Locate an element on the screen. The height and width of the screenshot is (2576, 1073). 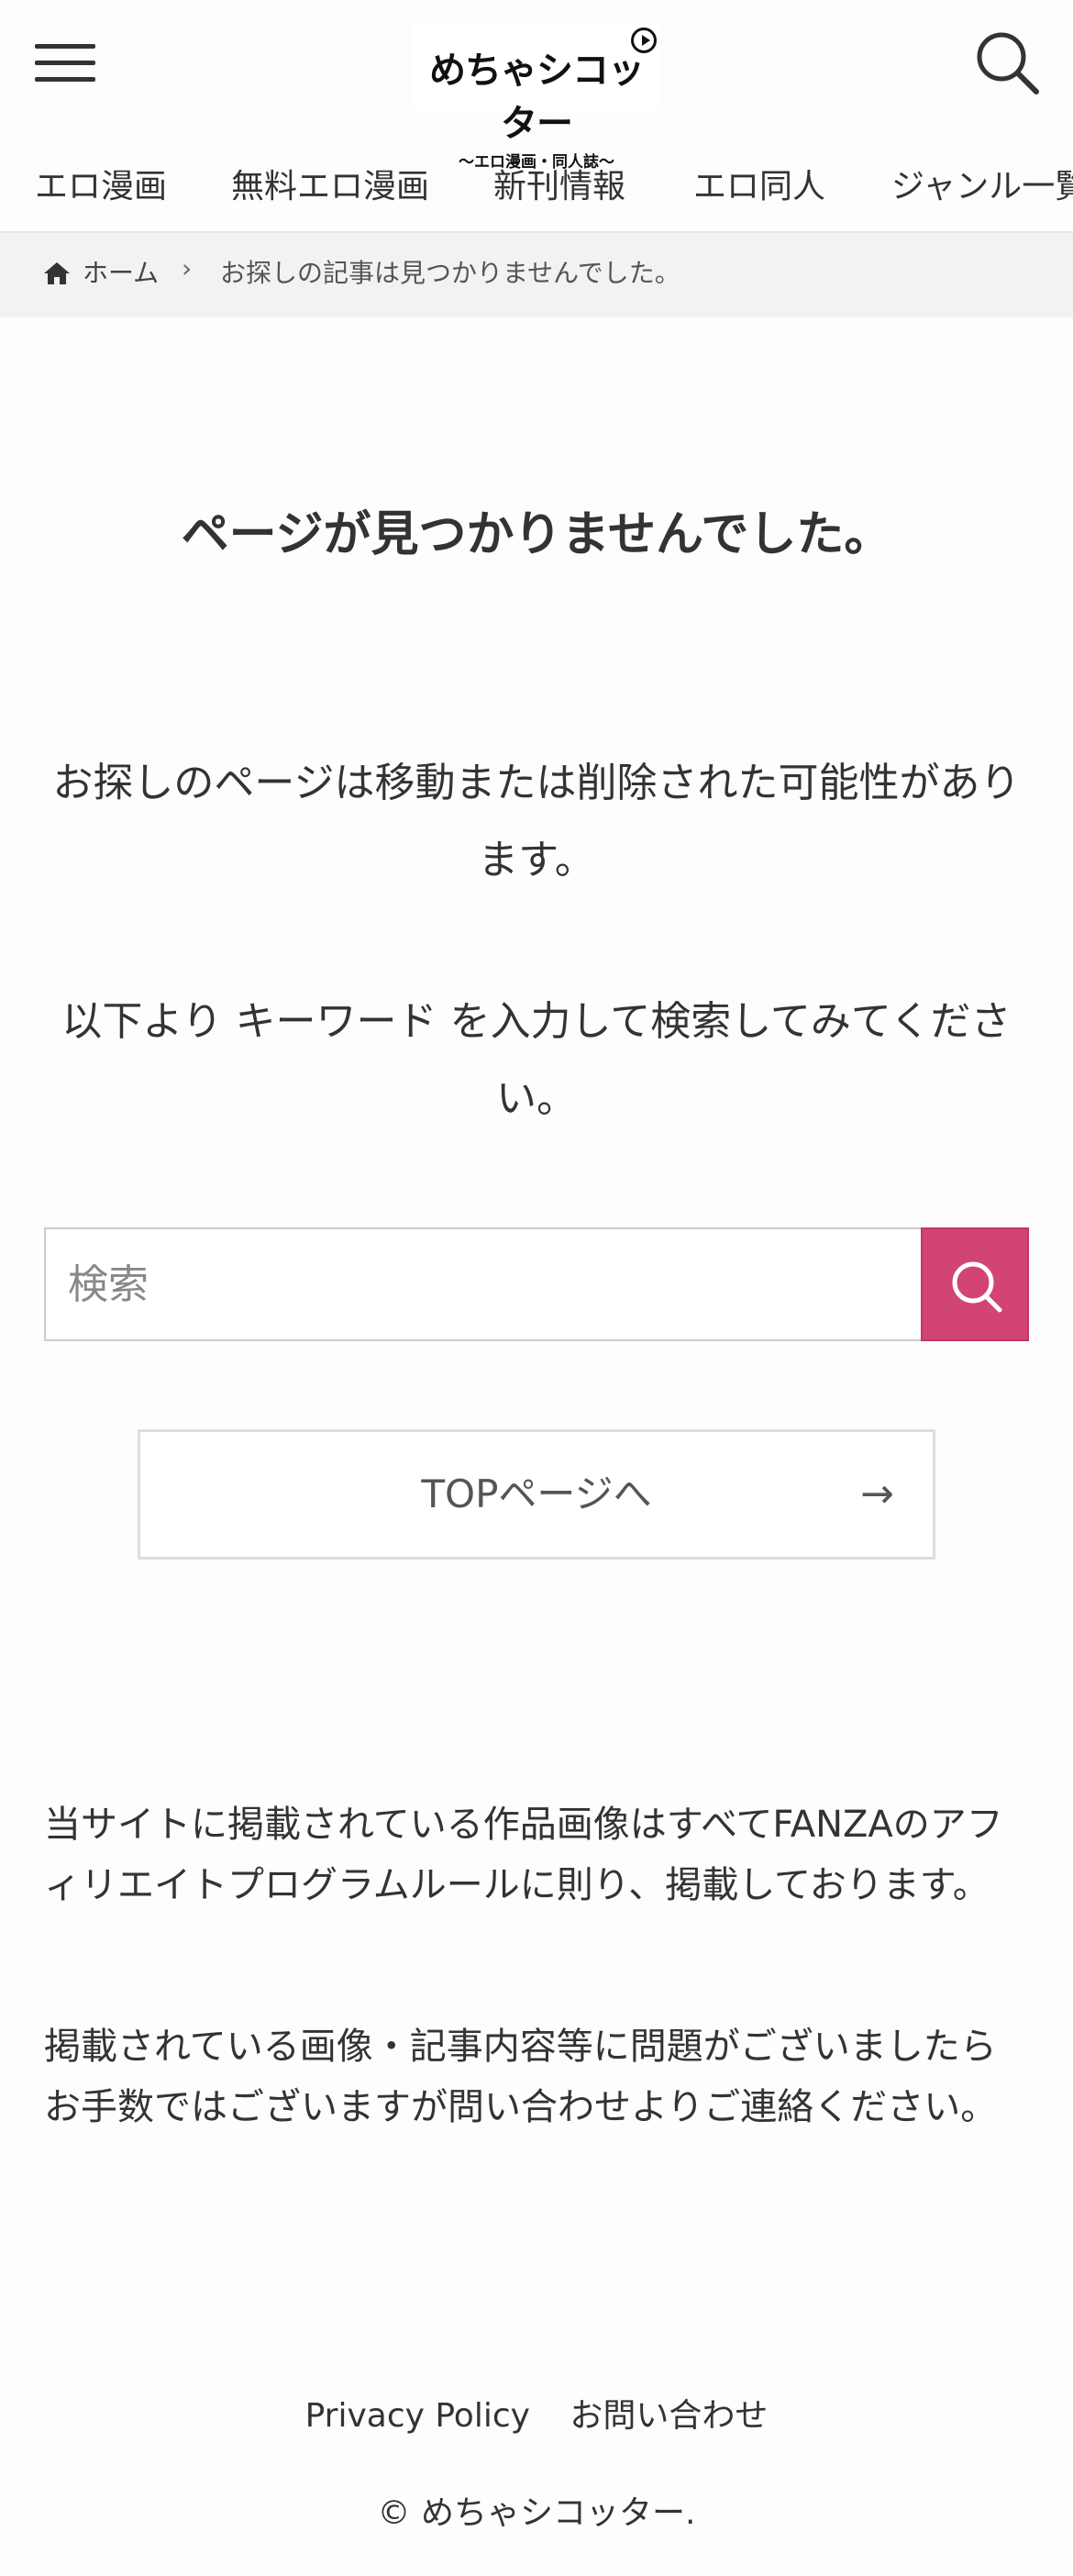
logo-text: めちゃシコッター is located at coordinates (537, 97).